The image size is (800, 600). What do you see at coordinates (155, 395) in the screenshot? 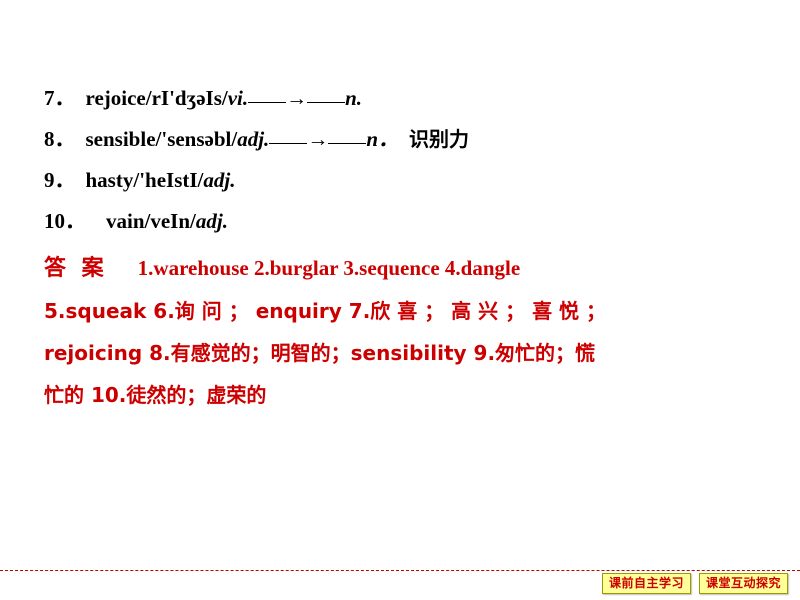
I see `answer-text: 忙的 10.徒然的；虚荣的` at bounding box center [155, 395].